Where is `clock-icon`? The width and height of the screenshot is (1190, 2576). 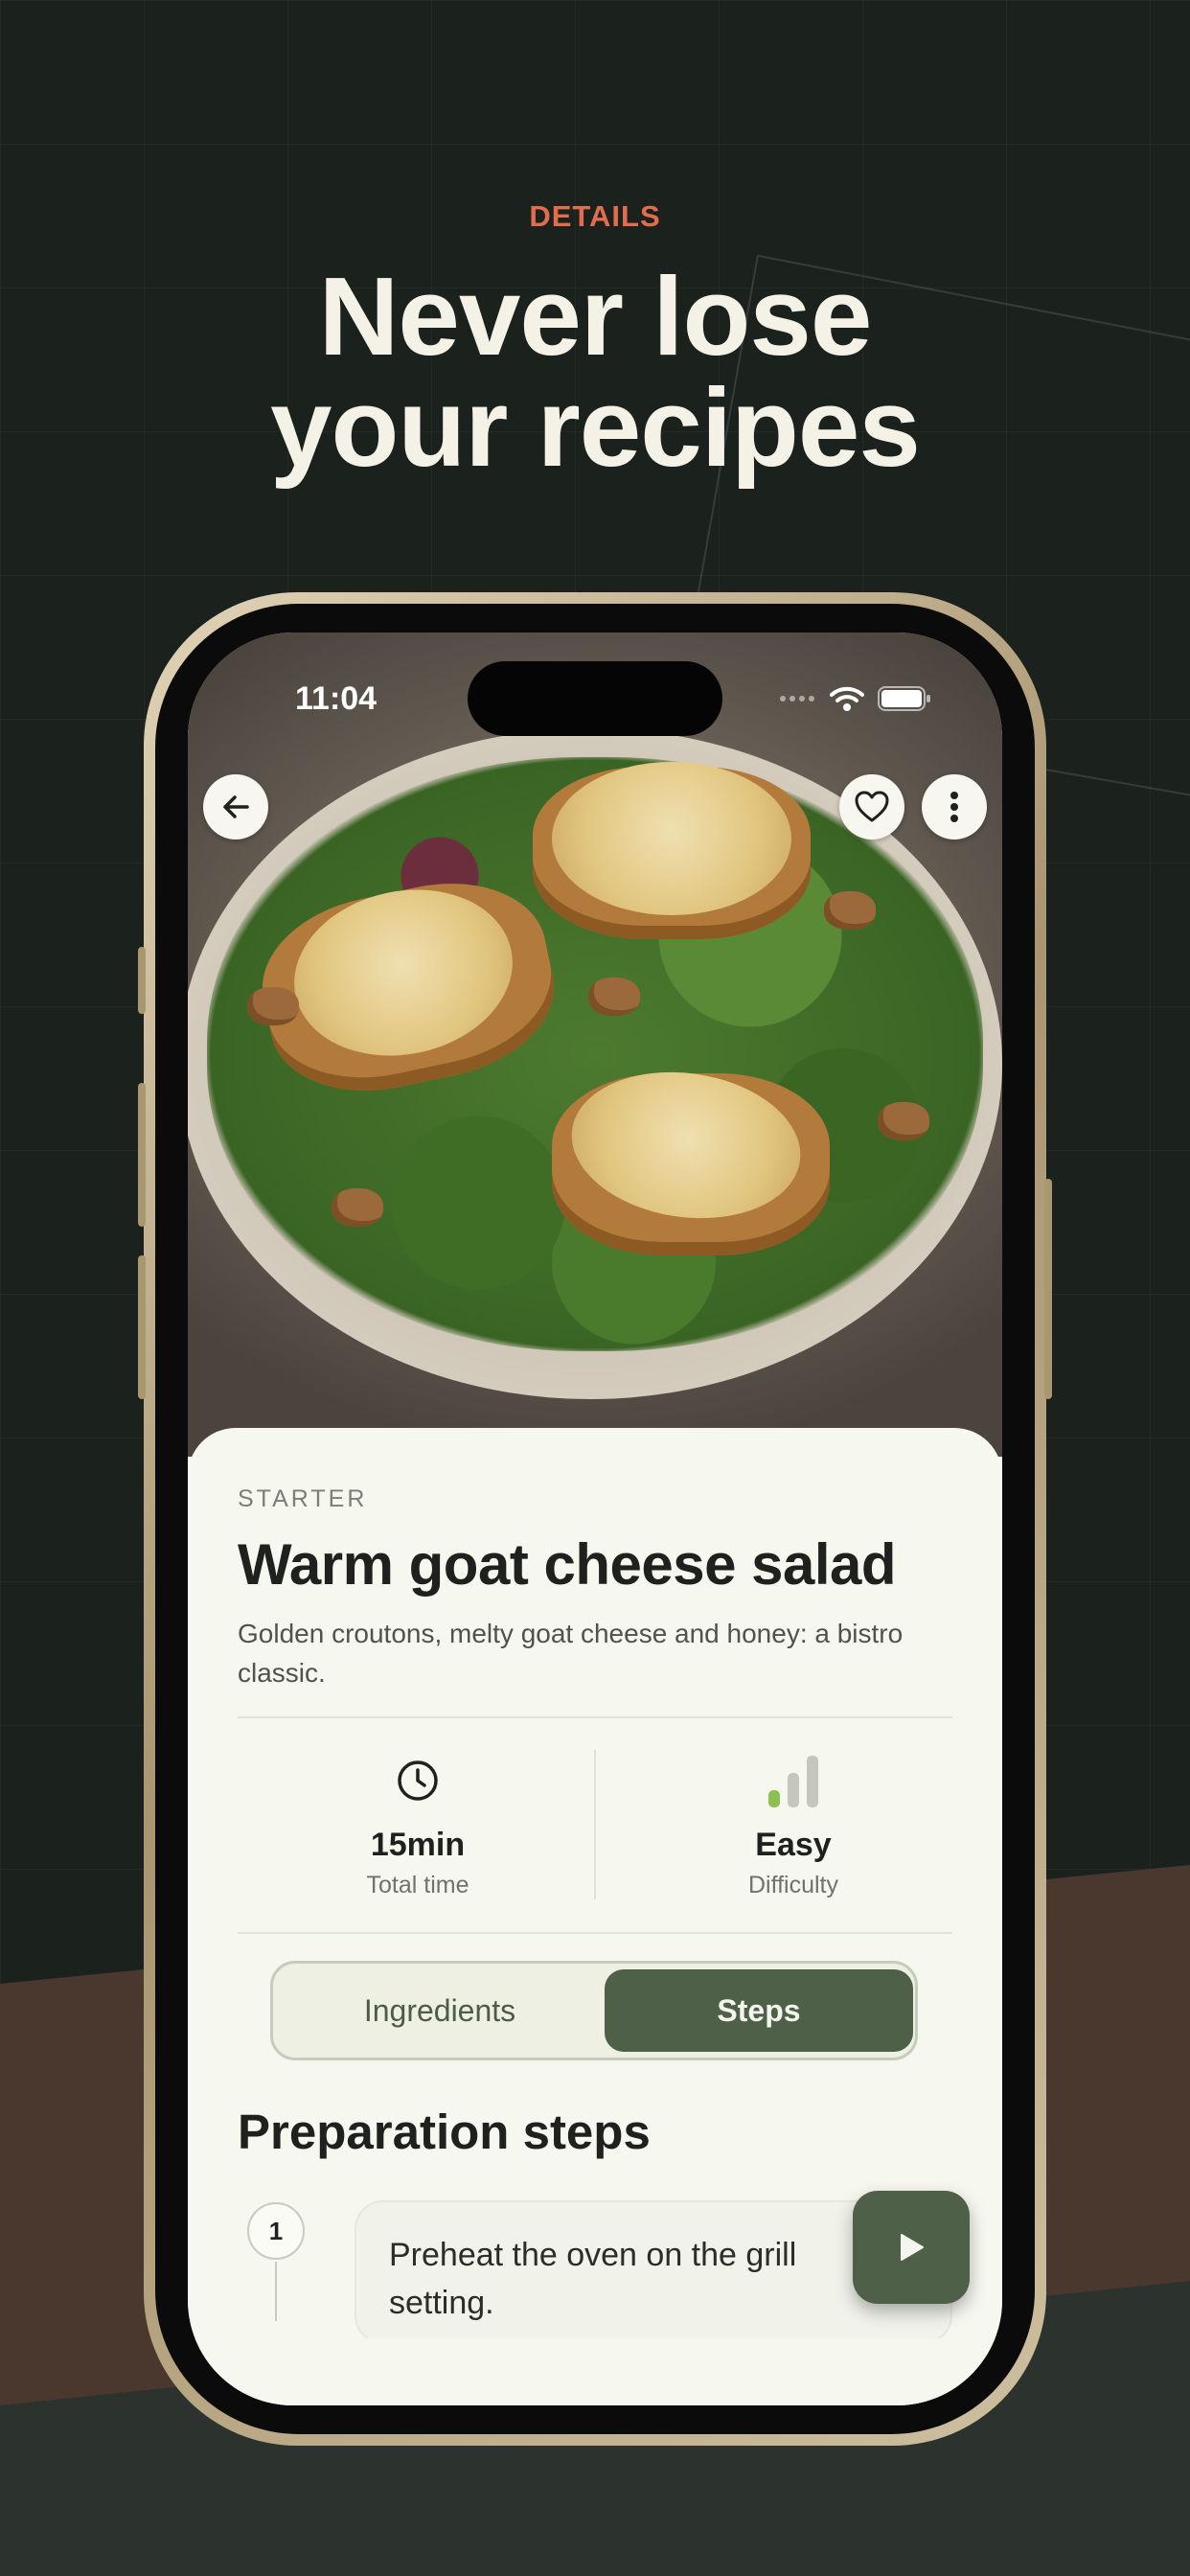
clock-icon is located at coordinates (418, 1780).